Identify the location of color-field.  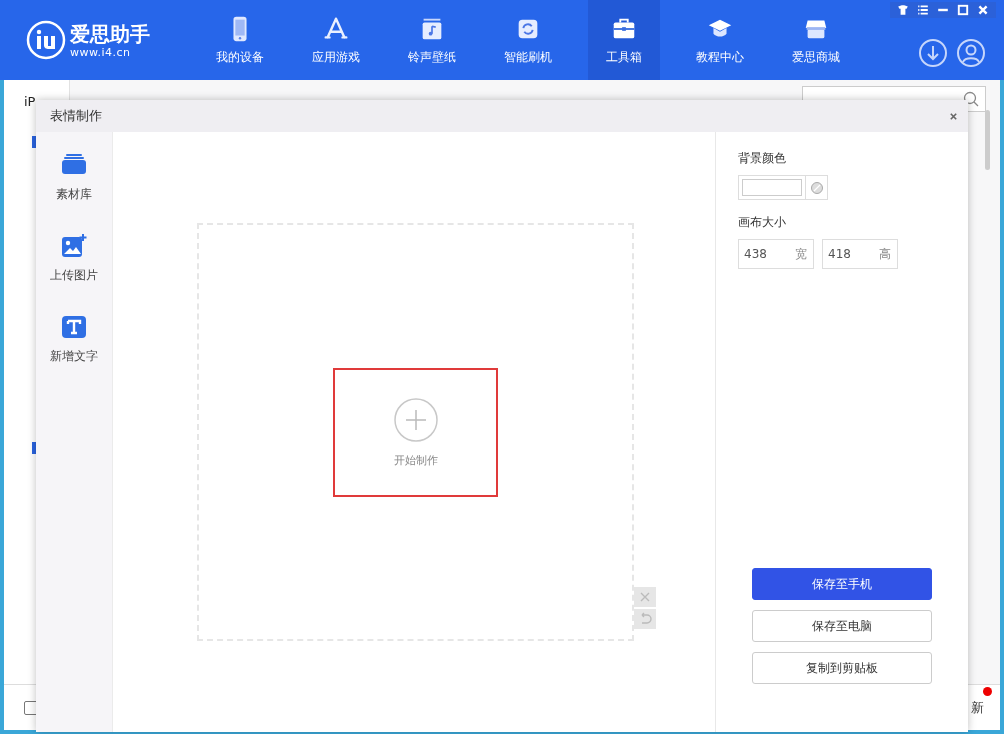
(772, 187).